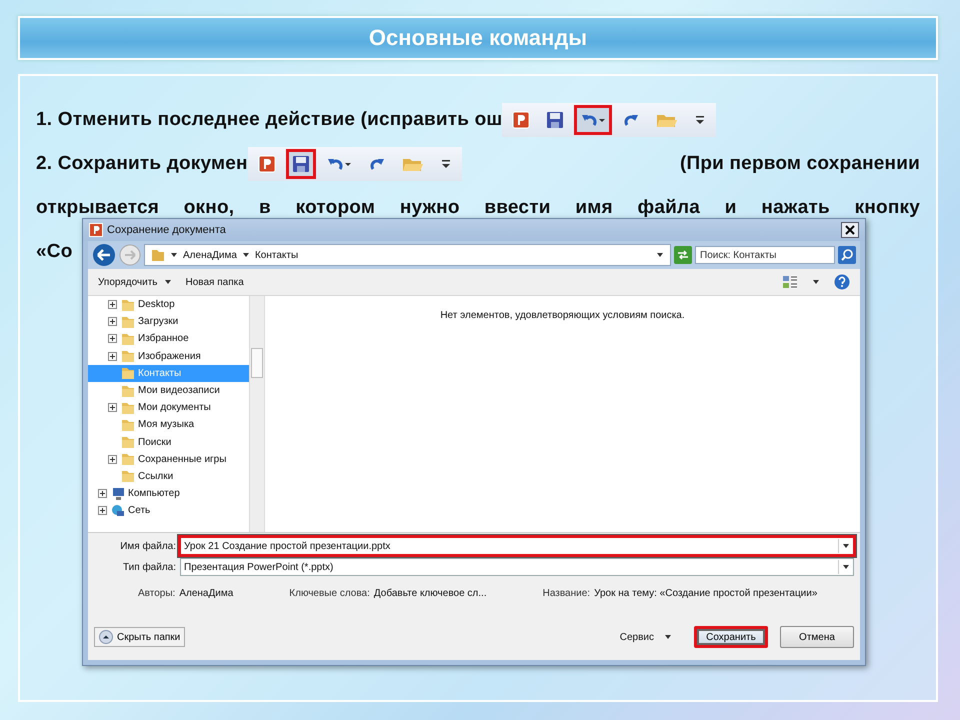  Describe the element at coordinates (168, 442) in the screenshot. I see `folder-item: Поиски` at that location.